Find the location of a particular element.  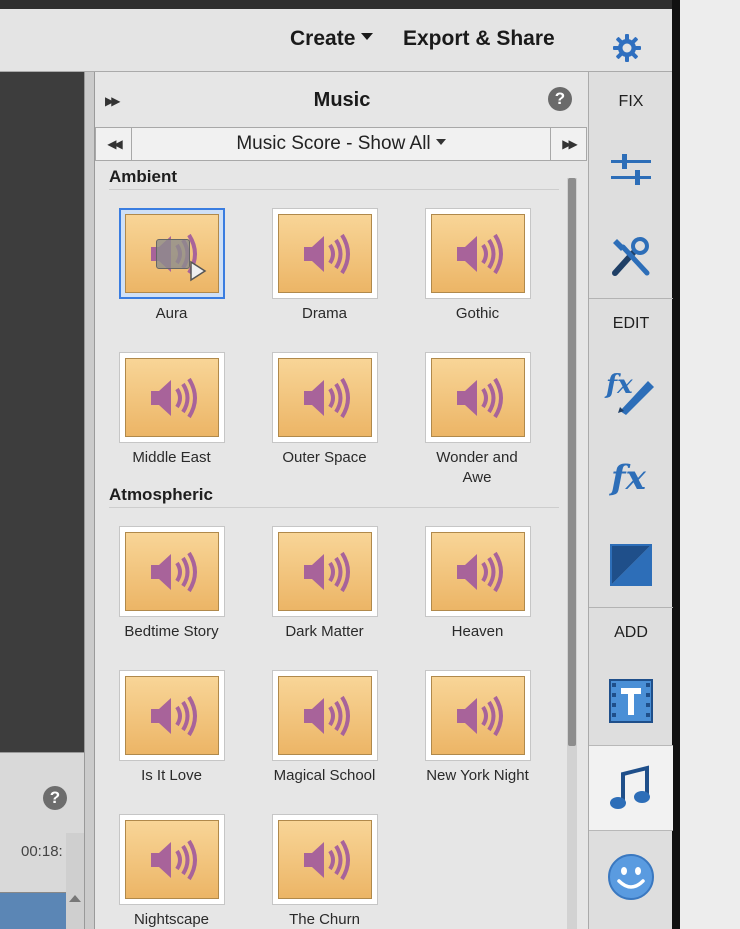

music-tile-drama: Drama is located at coordinates (324, 266).